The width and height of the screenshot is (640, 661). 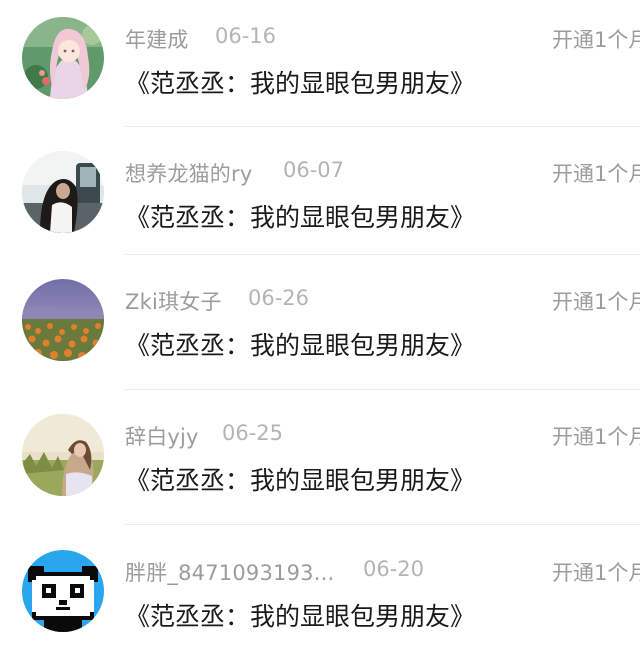 What do you see at coordinates (173, 301) in the screenshot?
I see `username: Zki琪女子` at bounding box center [173, 301].